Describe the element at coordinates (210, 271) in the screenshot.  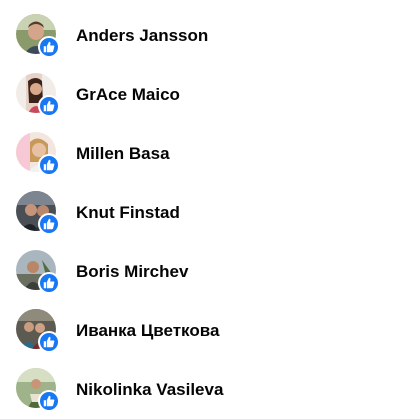
I see `reaction-row: Boris Mirchev` at that location.